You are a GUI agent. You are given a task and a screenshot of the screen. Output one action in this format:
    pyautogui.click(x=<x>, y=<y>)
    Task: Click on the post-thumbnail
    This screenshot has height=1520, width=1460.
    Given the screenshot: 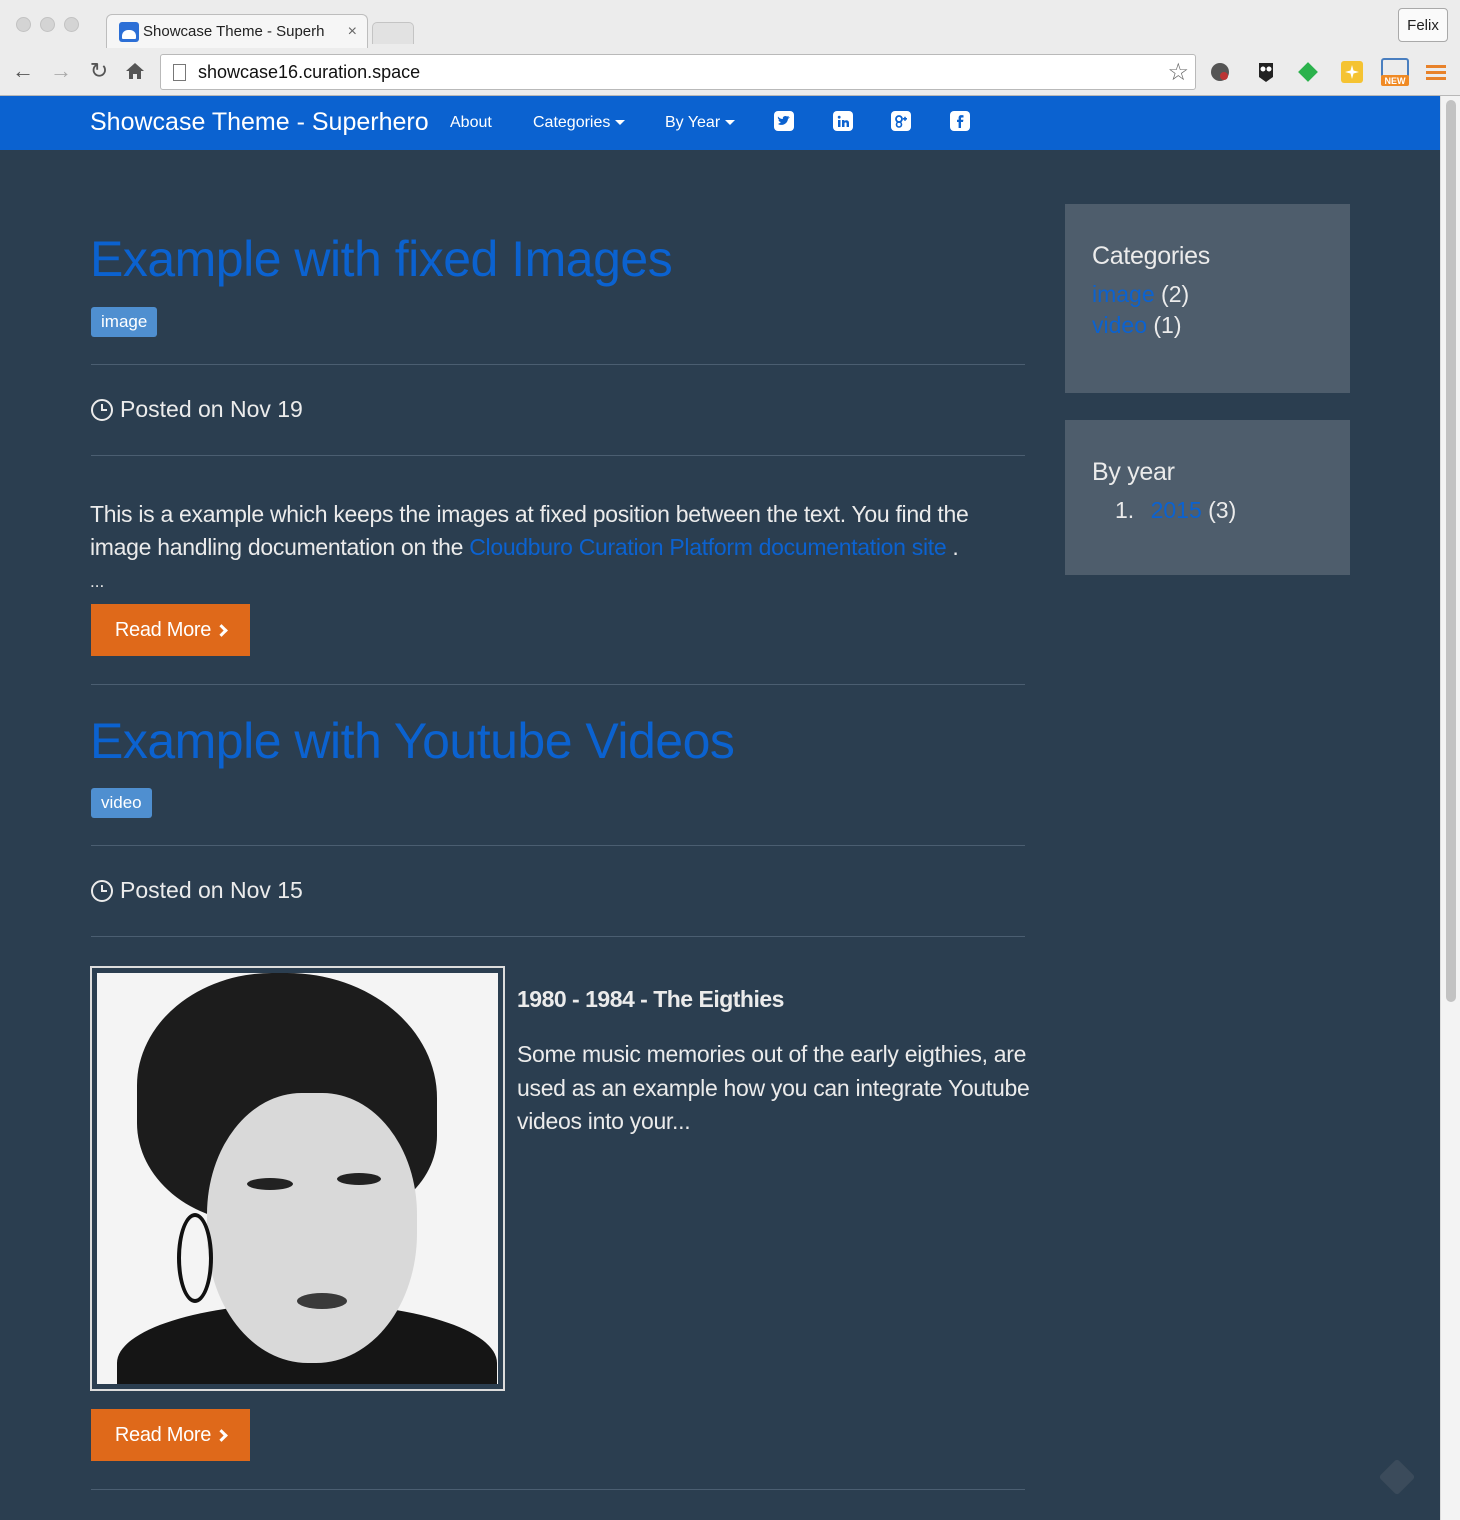 What is the action you would take?
    pyautogui.click(x=297, y=1178)
    